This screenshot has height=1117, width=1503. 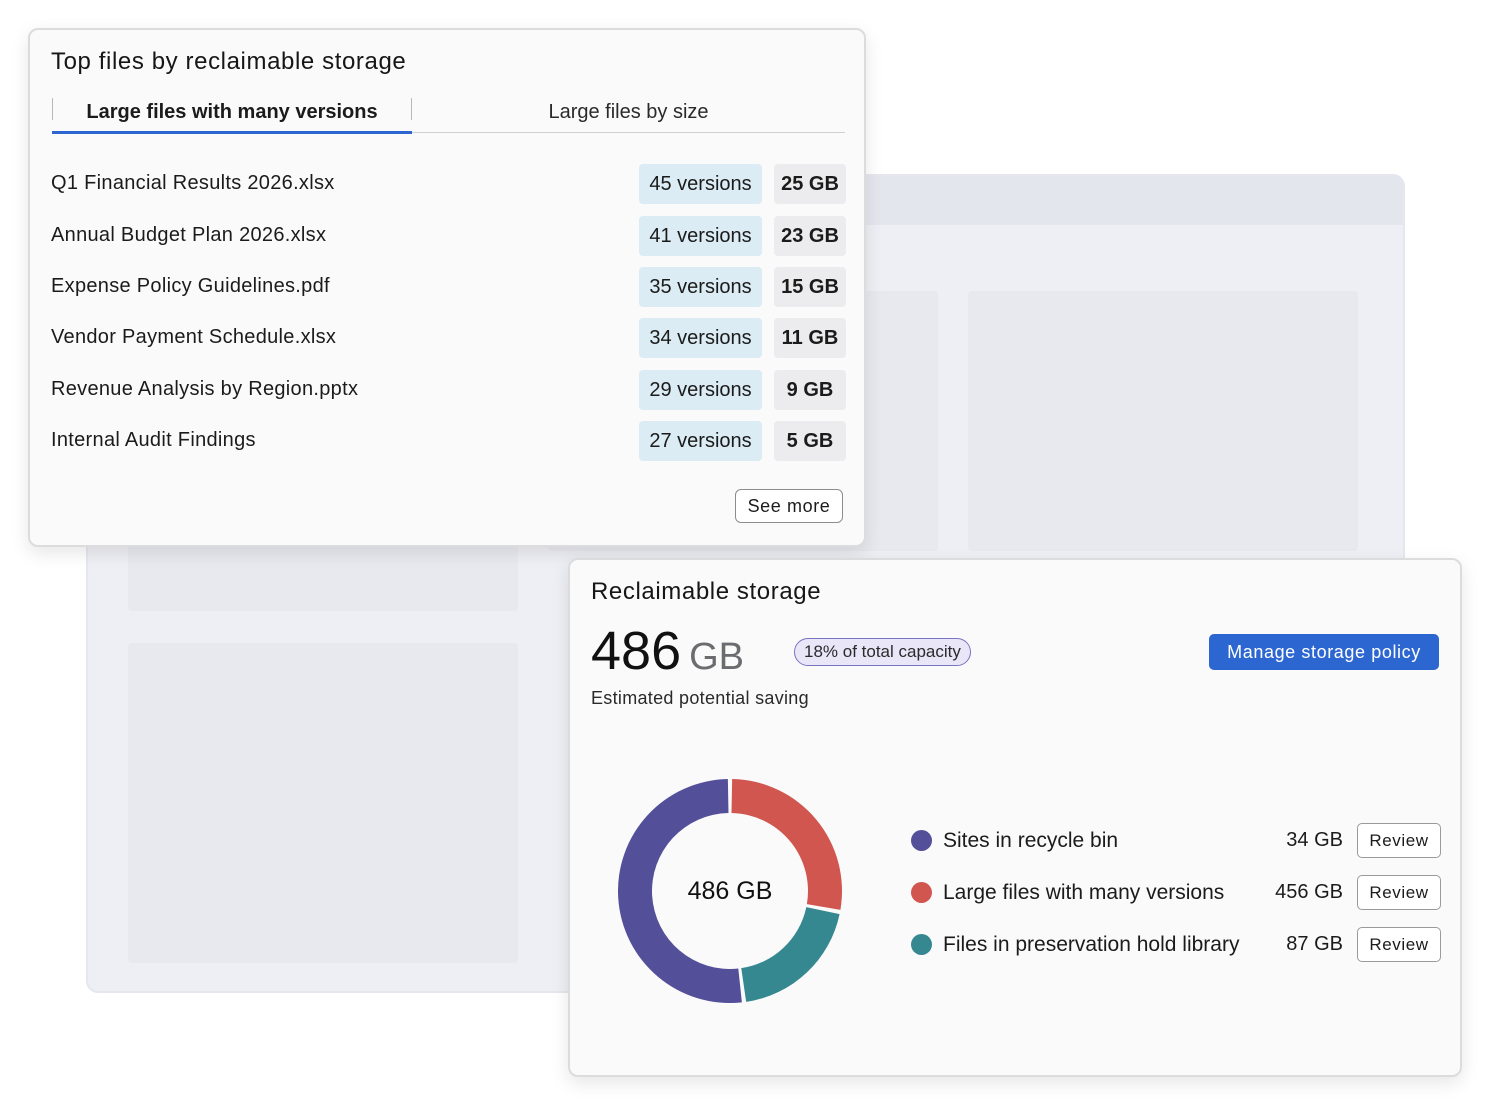 What do you see at coordinates (789, 506) in the screenshot?
I see `see-more-button: See more` at bounding box center [789, 506].